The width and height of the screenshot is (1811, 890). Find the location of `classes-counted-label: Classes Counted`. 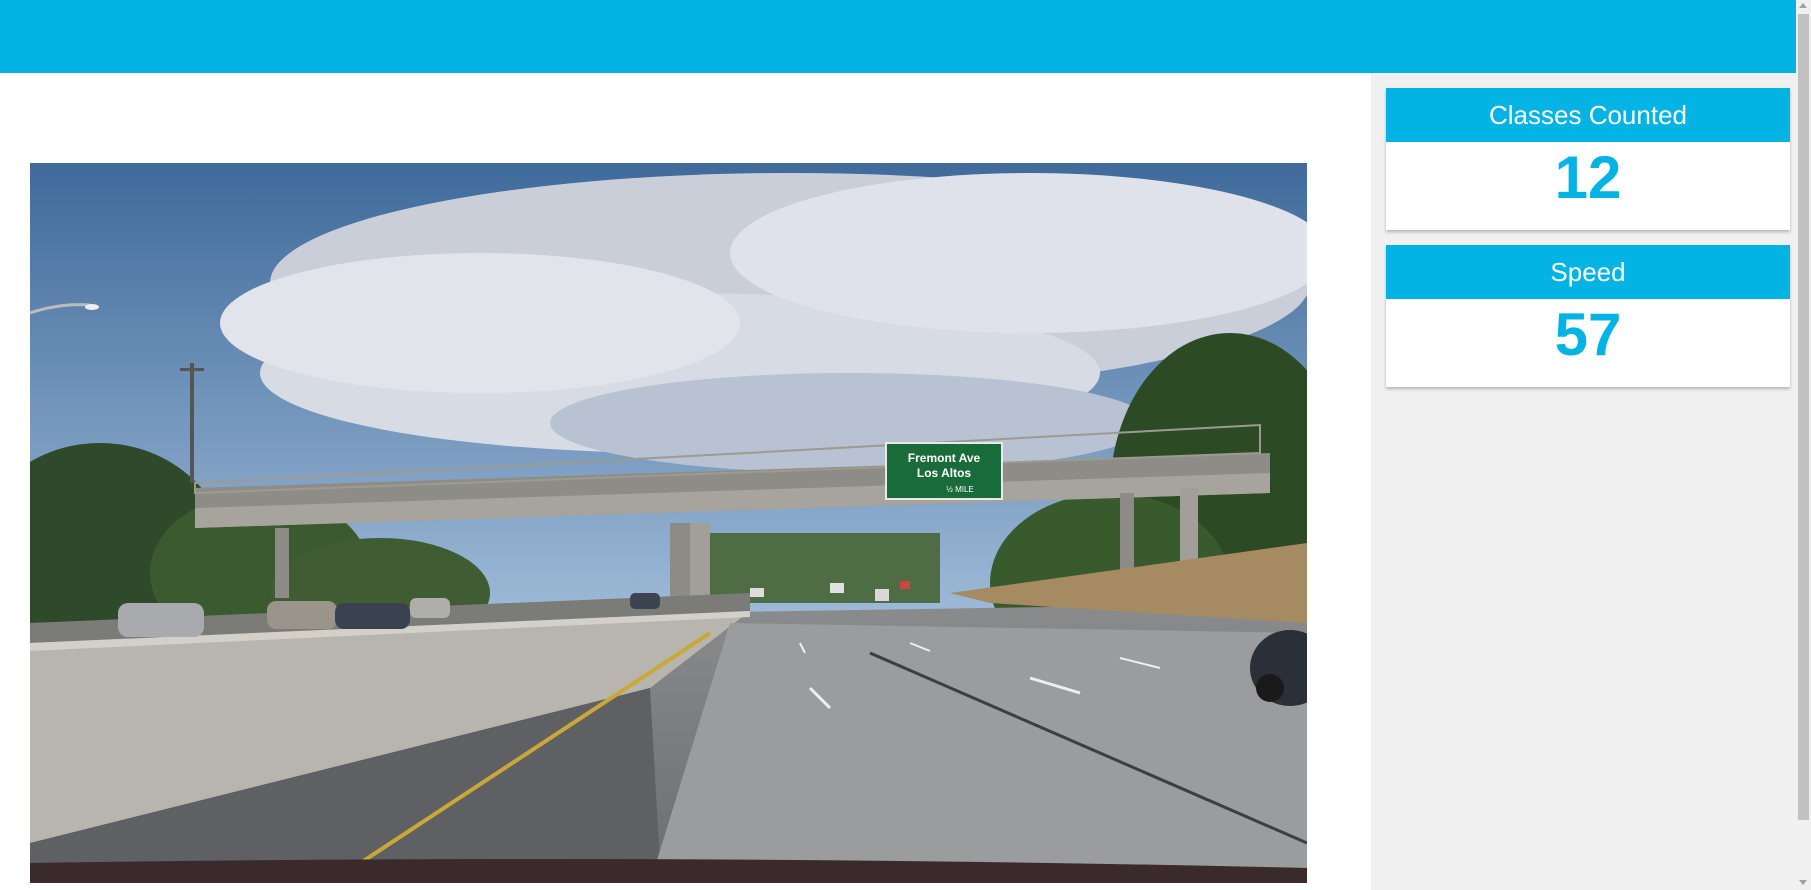

classes-counted-label: Classes Counted is located at coordinates (1588, 115).